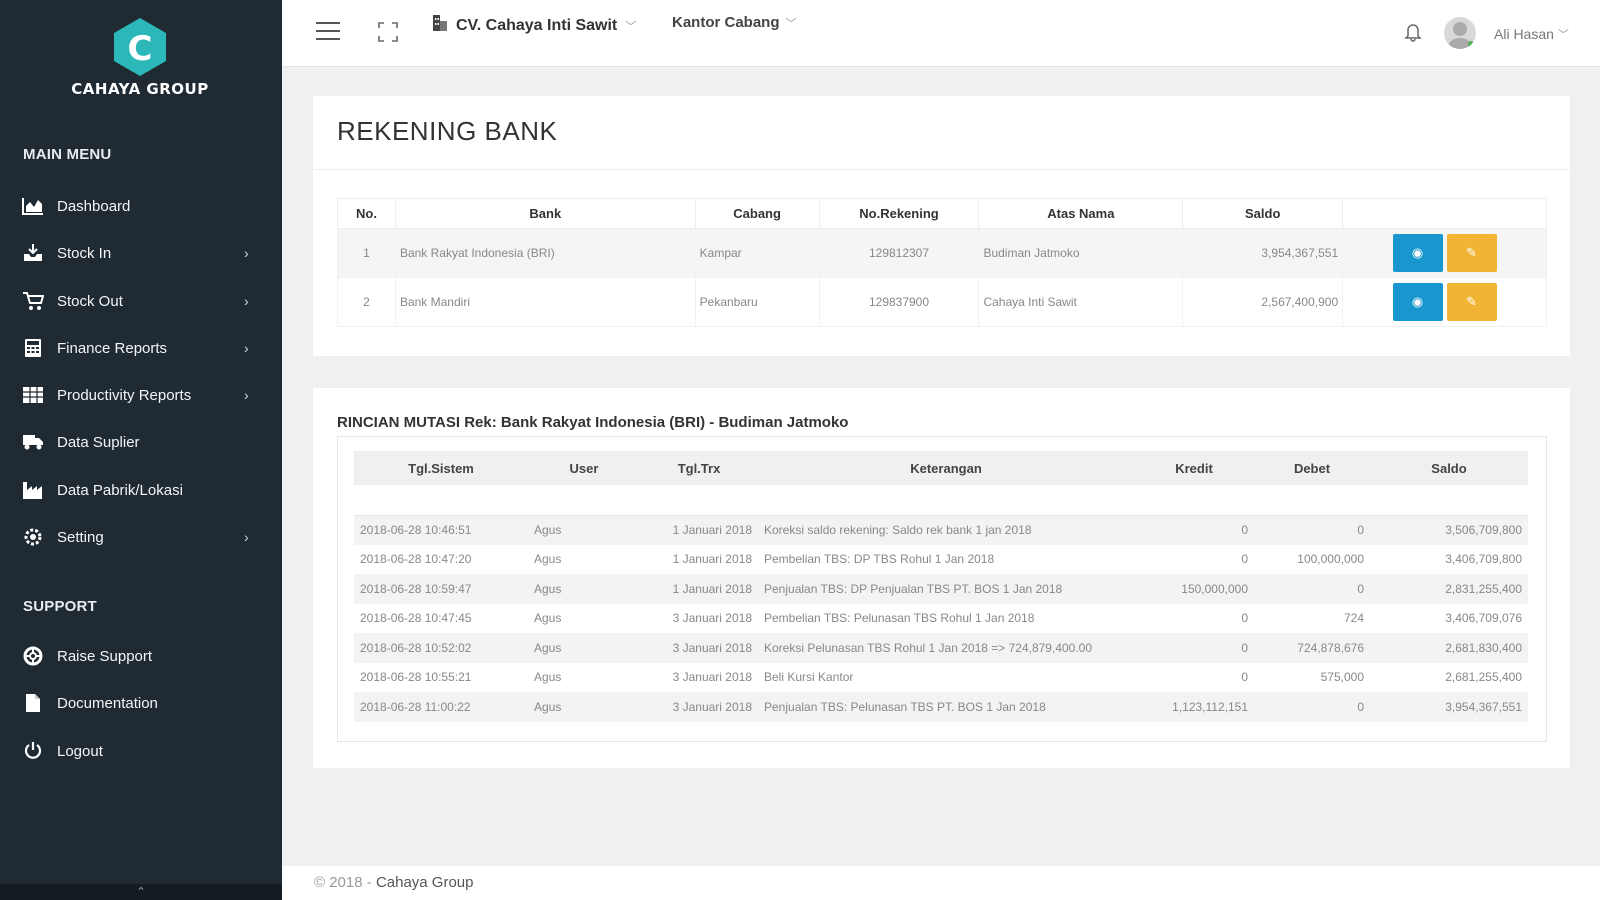 The height and width of the screenshot is (900, 1600). What do you see at coordinates (328, 31) in the screenshot?
I see `hamburger-menu-icon` at bounding box center [328, 31].